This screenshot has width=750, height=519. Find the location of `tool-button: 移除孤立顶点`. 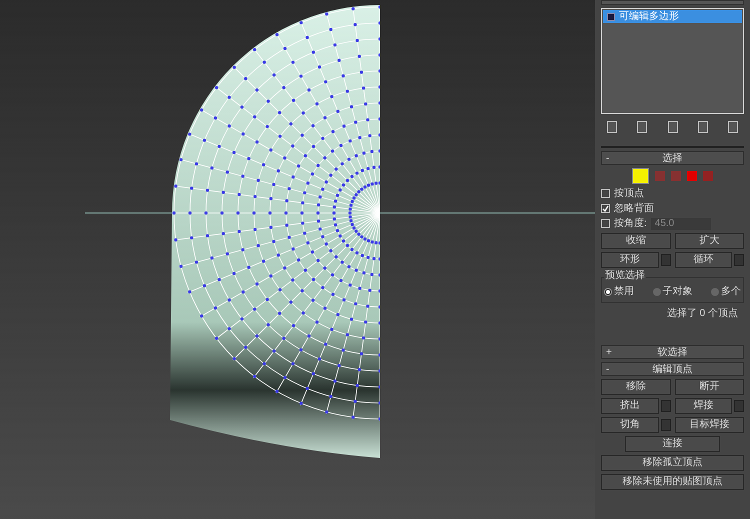

tool-button: 移除孤立顶点 is located at coordinates (672, 463).